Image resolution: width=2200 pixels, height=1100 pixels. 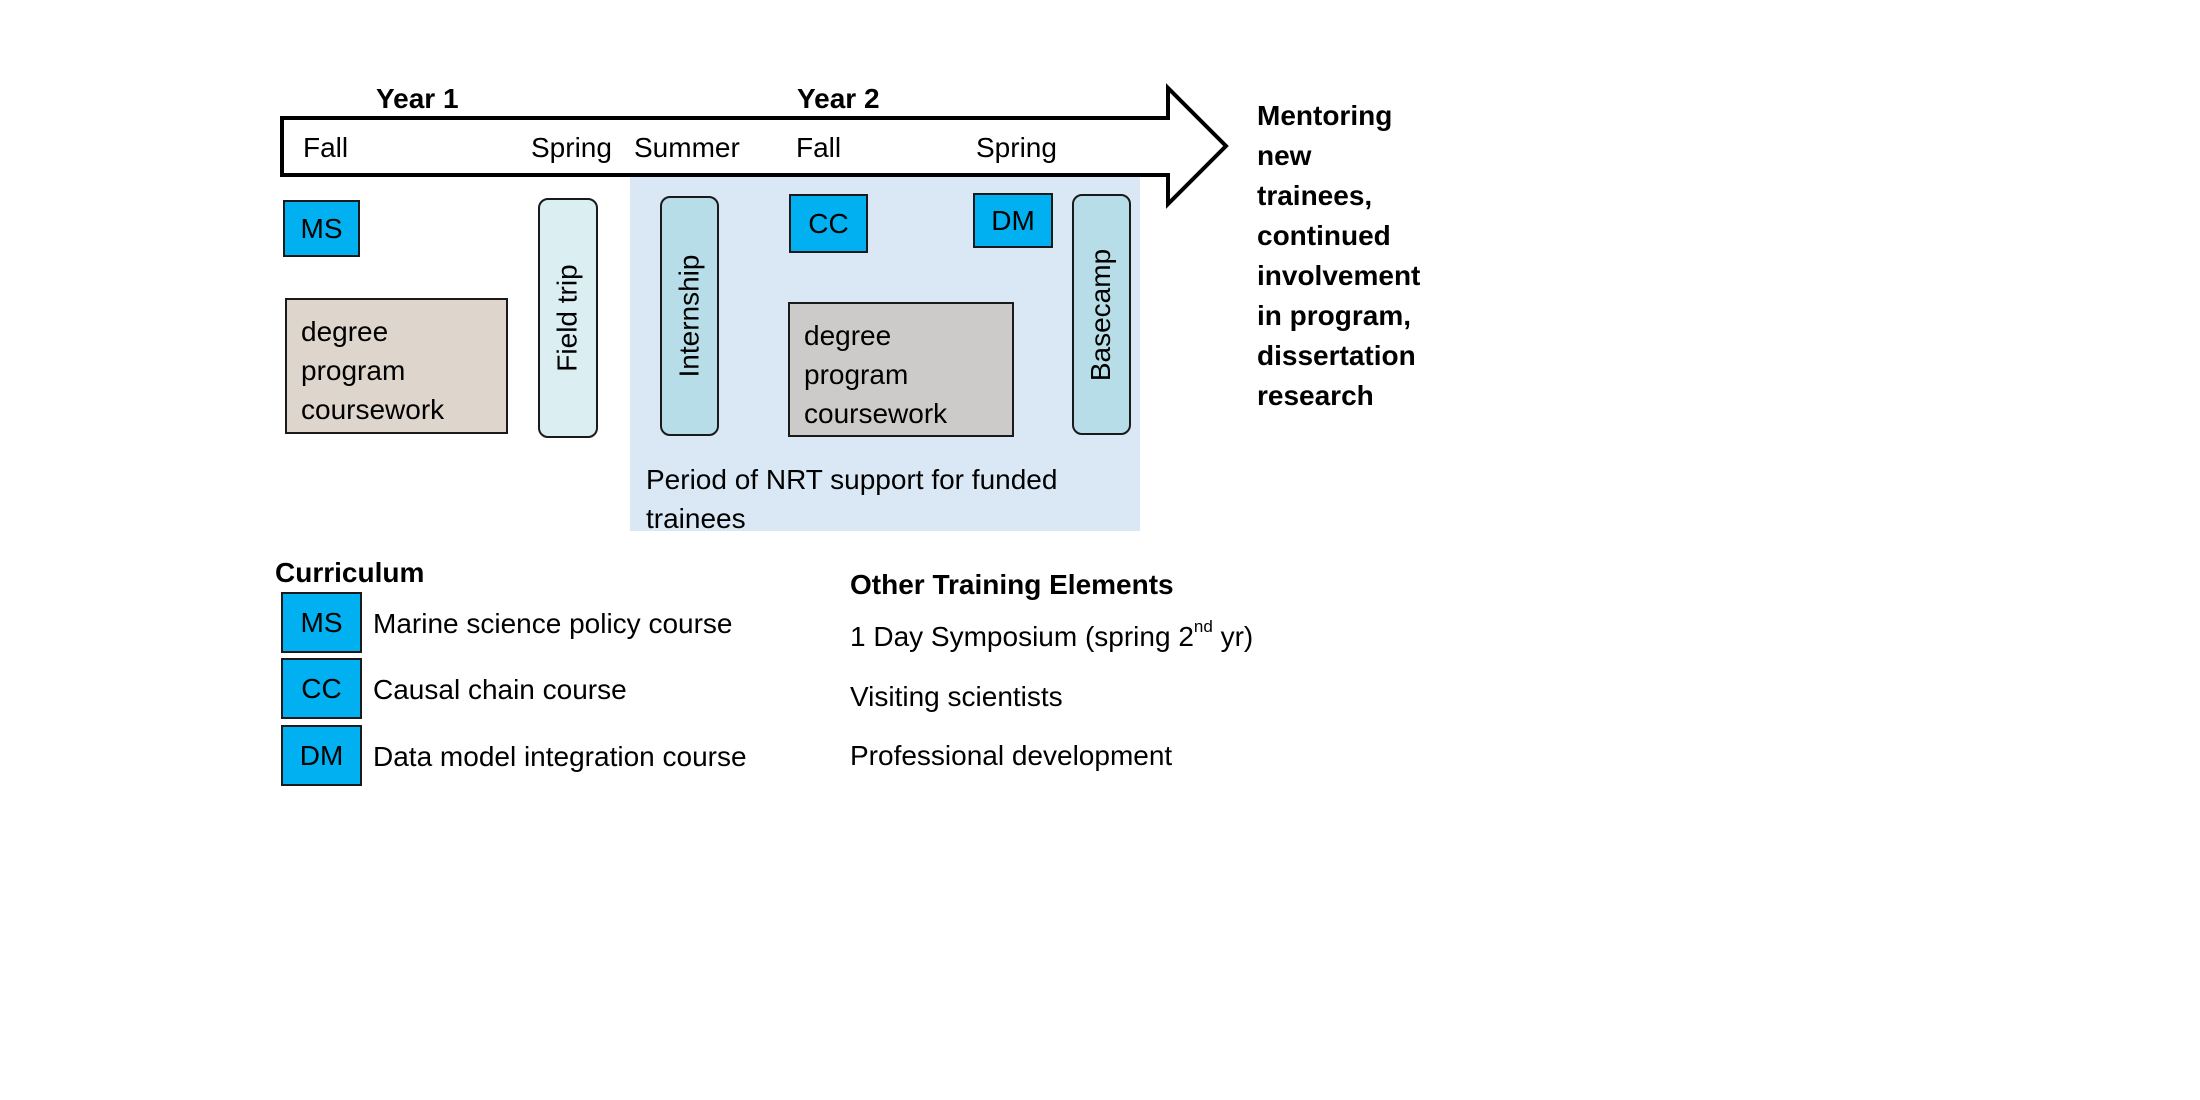 What do you see at coordinates (1233, 636) in the screenshot?
I see `symposium-suffix: yr)` at bounding box center [1233, 636].